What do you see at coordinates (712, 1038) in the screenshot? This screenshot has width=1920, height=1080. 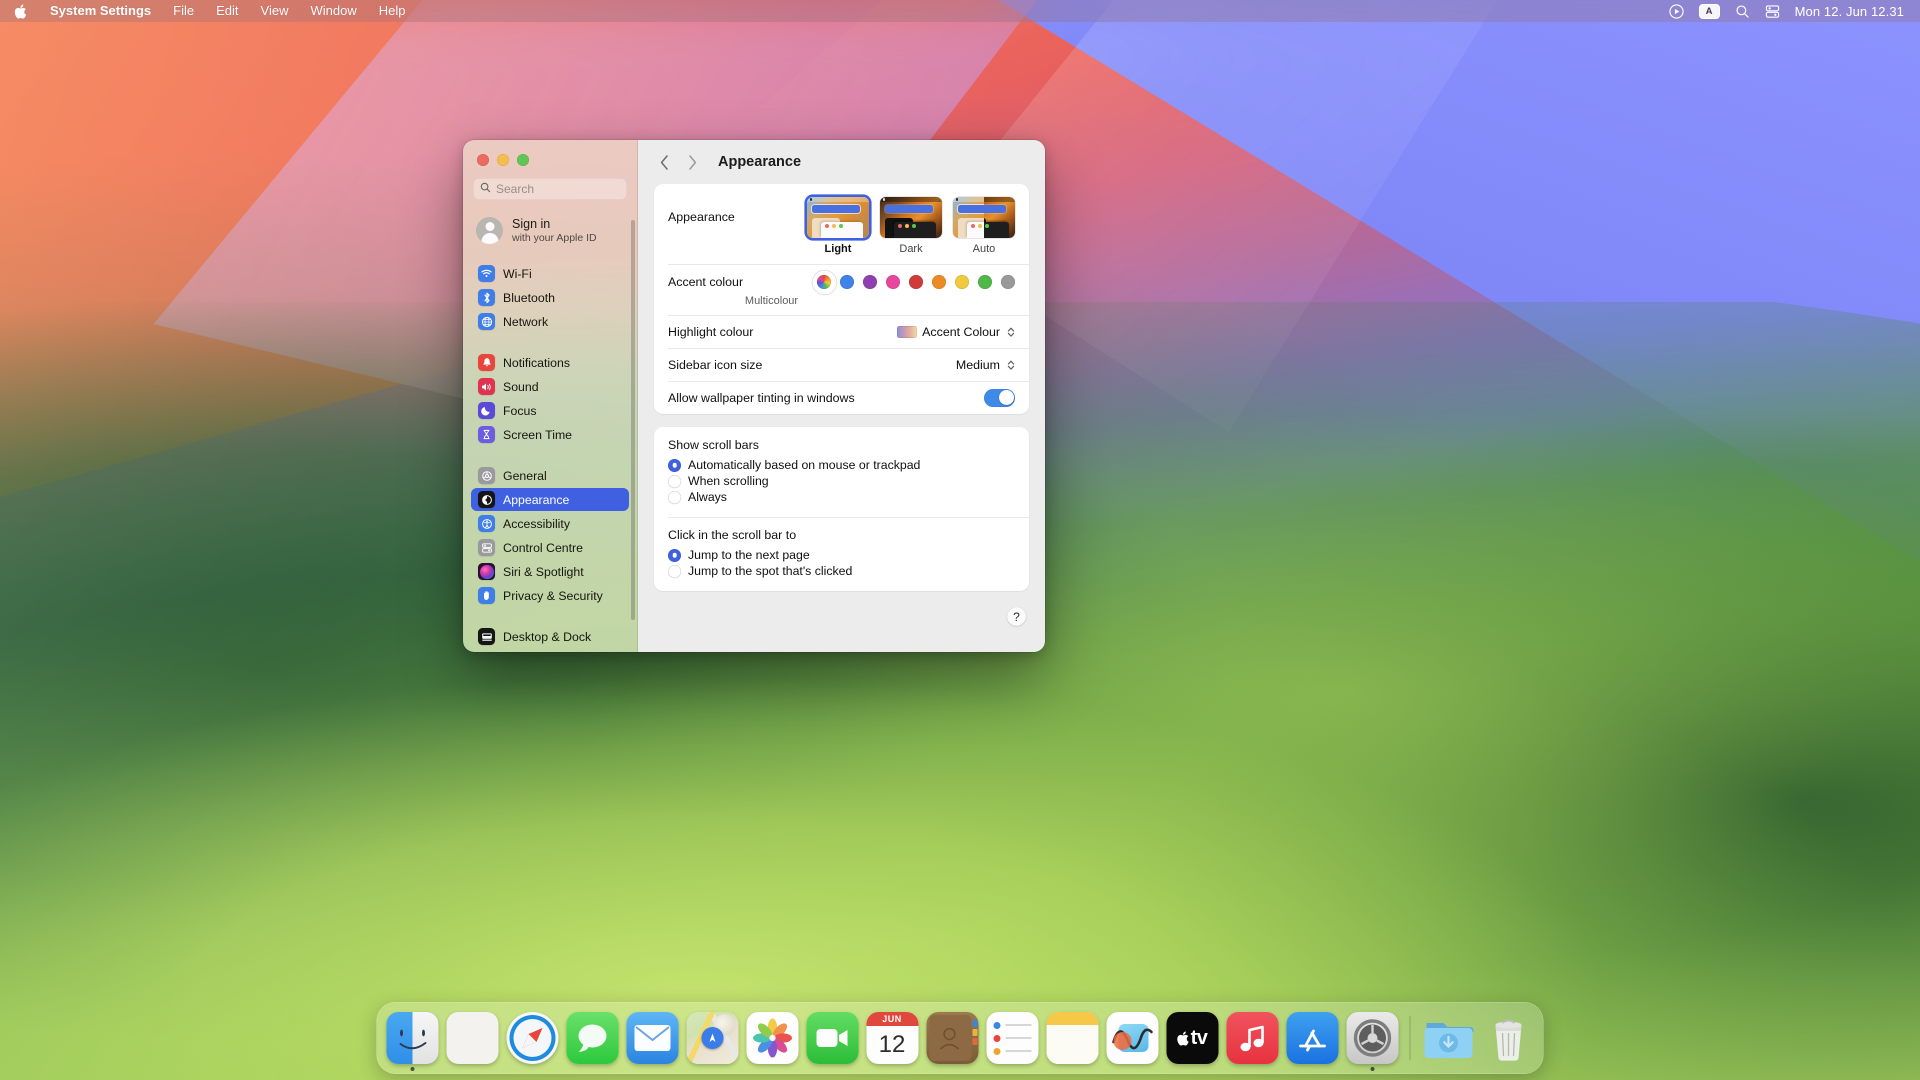 I see `dock-item-maps` at bounding box center [712, 1038].